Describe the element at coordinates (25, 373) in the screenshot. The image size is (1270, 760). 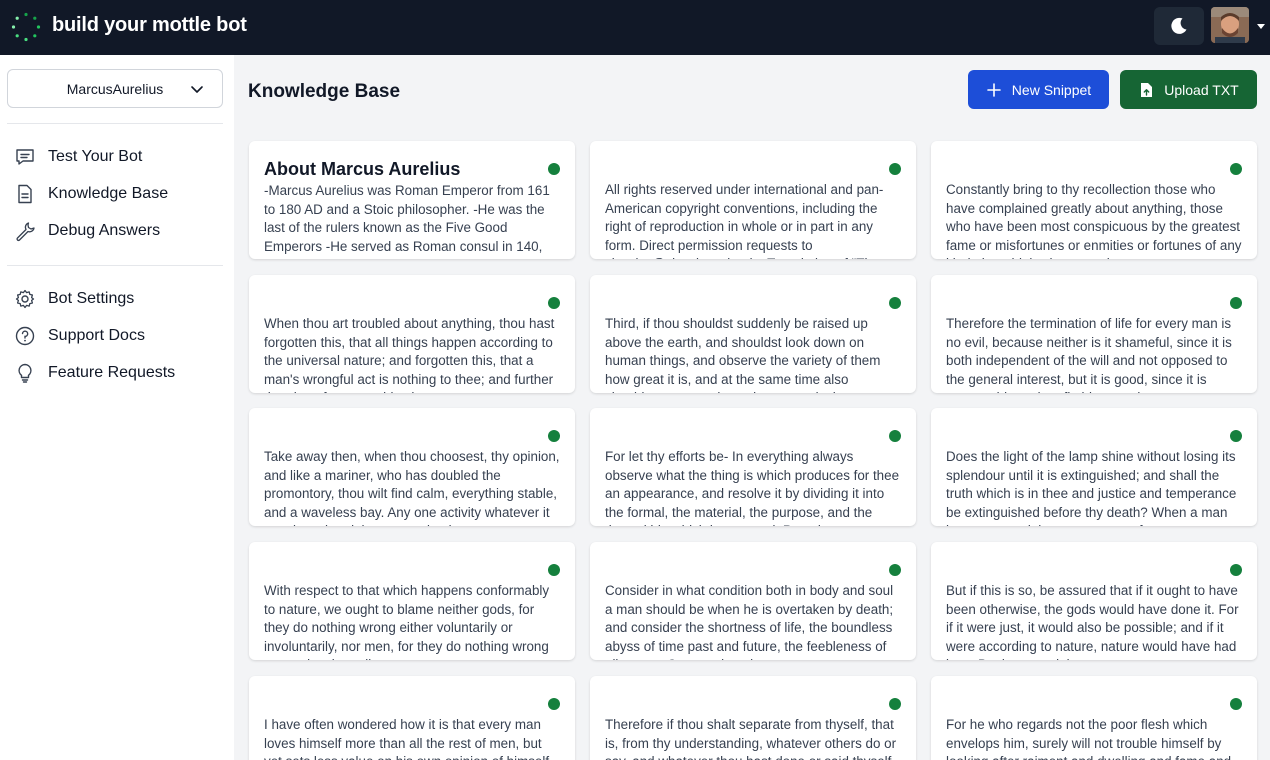
I see `lightbulb-icon` at that location.